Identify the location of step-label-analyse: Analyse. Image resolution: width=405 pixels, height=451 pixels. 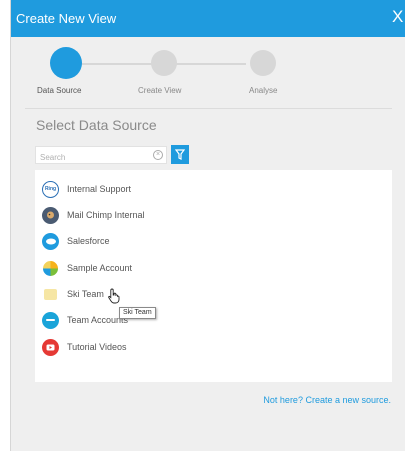
(263, 90).